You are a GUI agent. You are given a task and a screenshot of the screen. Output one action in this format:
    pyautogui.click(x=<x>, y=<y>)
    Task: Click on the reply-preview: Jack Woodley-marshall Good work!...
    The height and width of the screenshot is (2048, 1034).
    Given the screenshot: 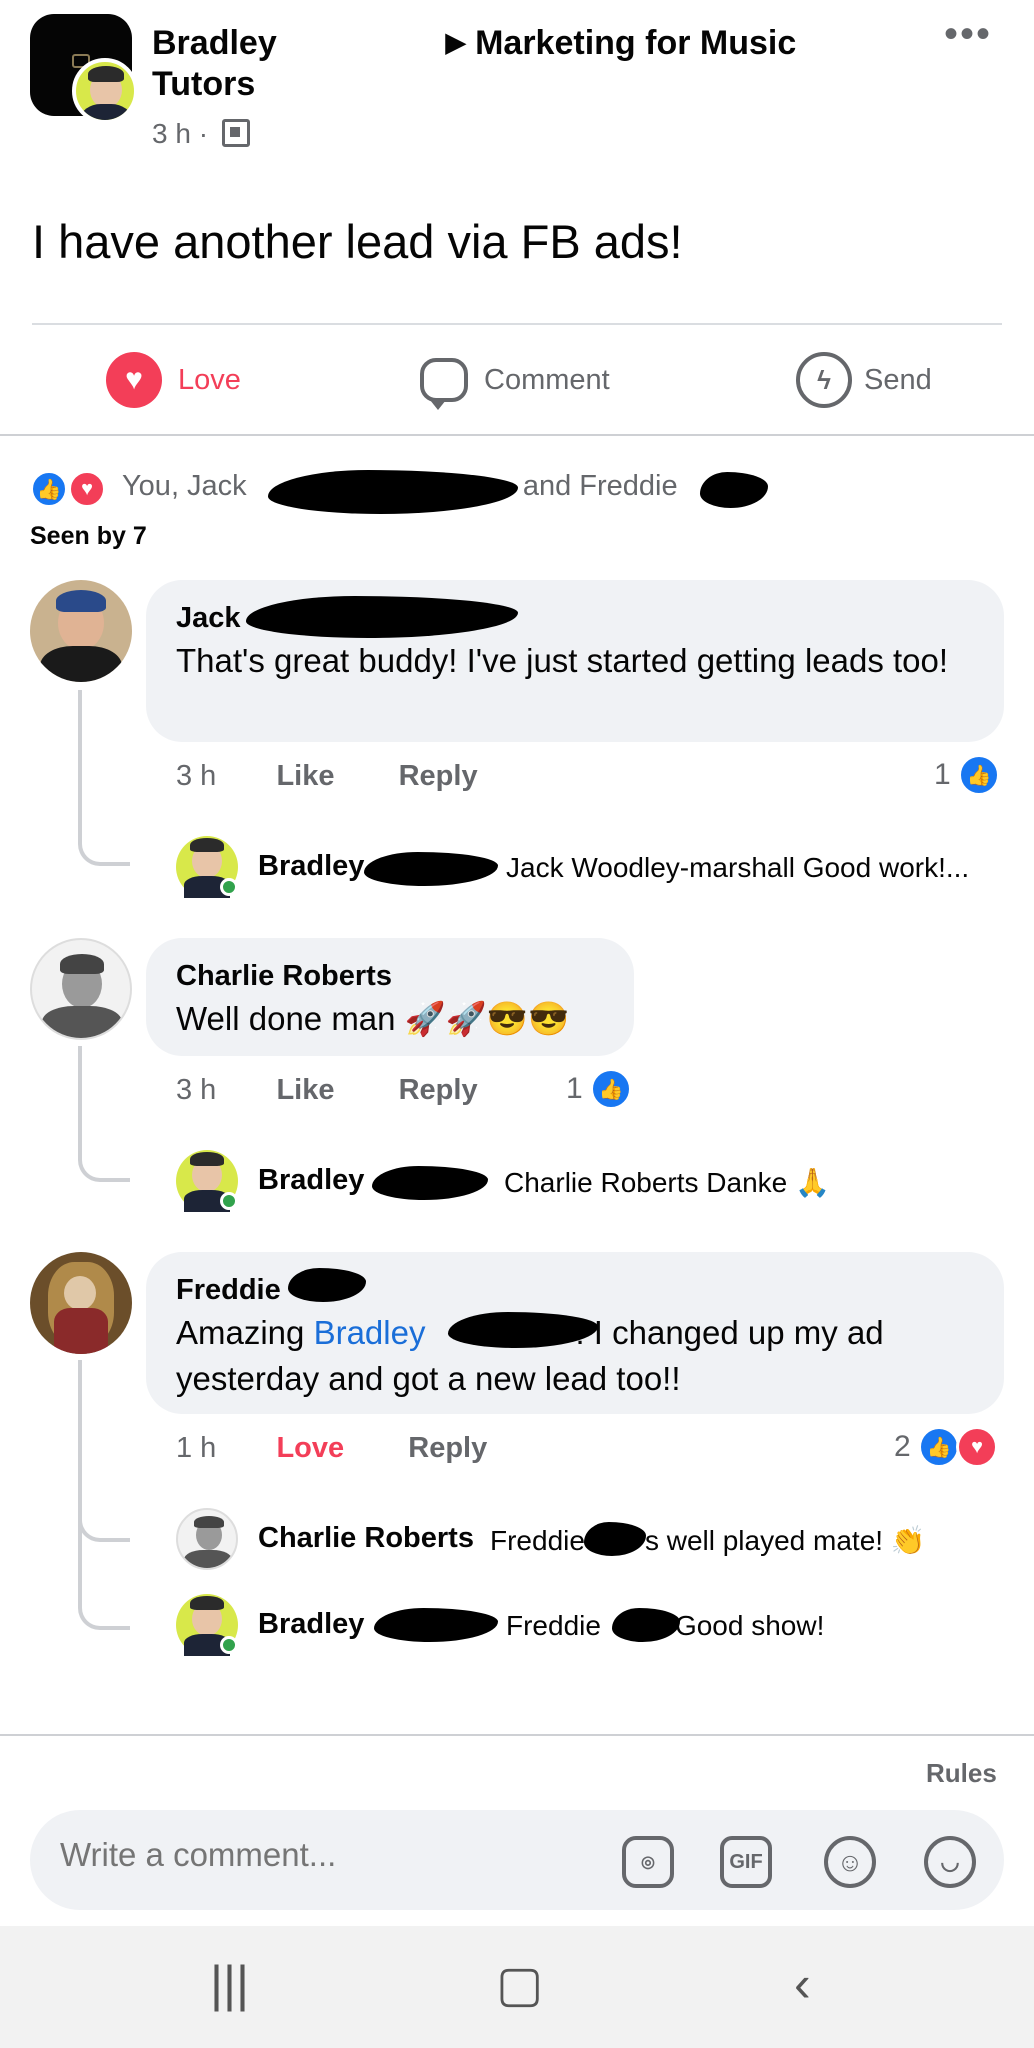 What is the action you would take?
    pyautogui.click(x=737, y=868)
    